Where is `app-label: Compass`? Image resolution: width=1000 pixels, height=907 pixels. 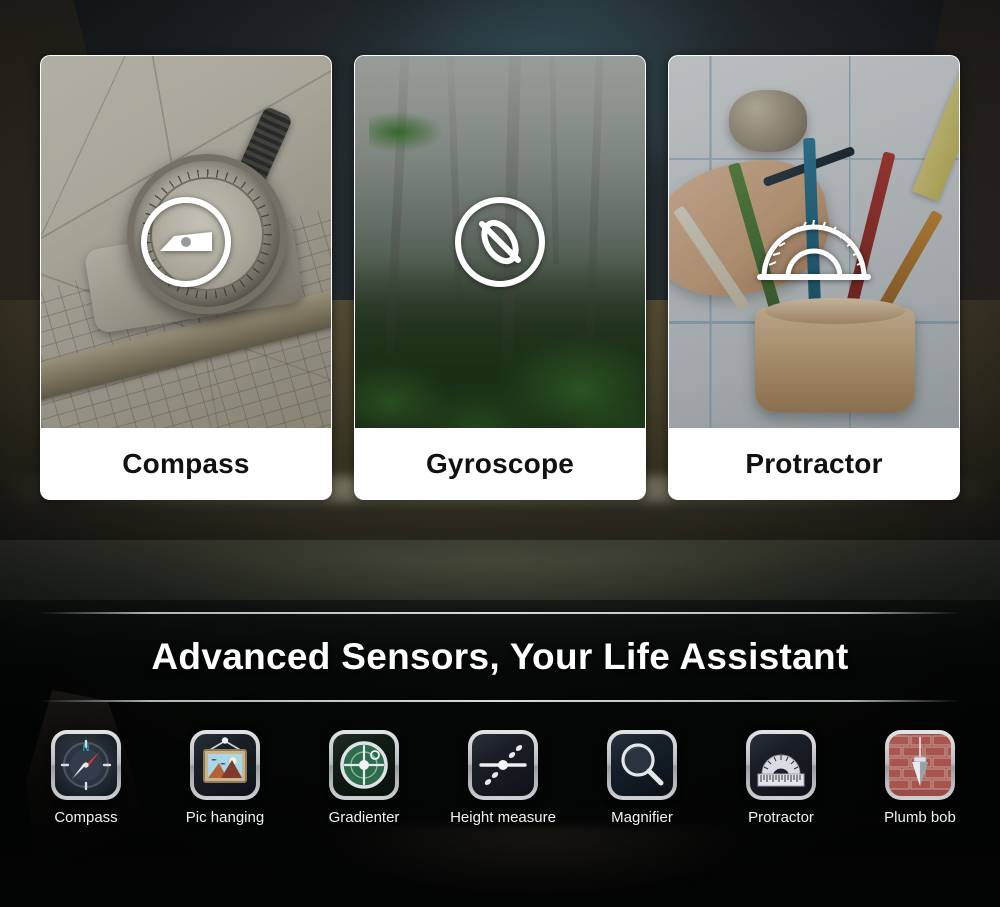
app-label: Compass is located at coordinates (86, 817).